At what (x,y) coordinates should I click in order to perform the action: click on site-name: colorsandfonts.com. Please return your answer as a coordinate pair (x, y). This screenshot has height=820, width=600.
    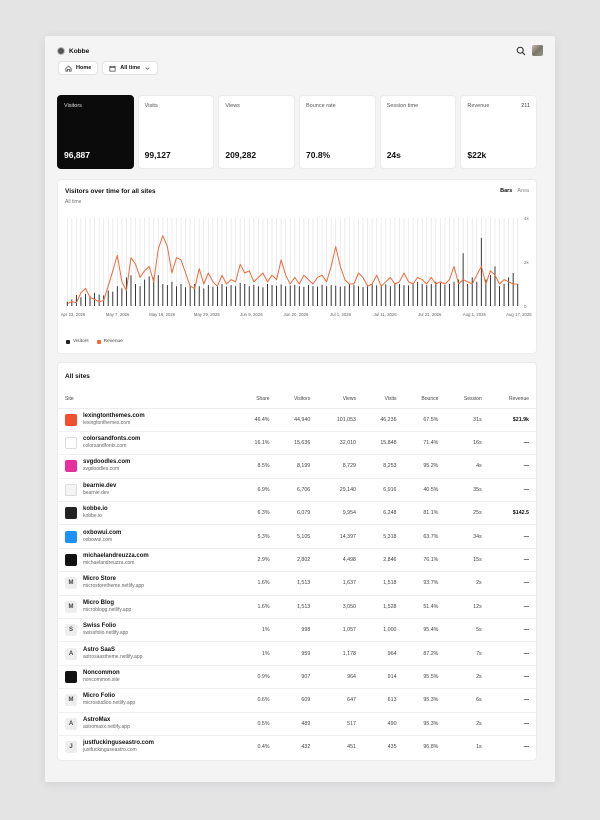
    Looking at the image, I should click on (111, 439).